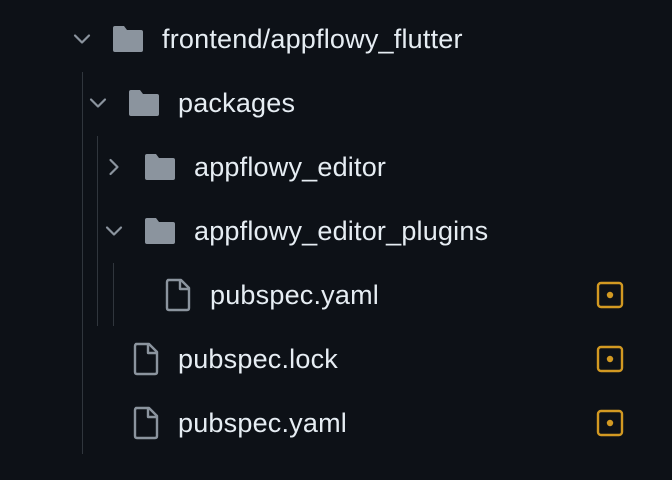 The image size is (672, 480). What do you see at coordinates (336, 103) in the screenshot?
I see `tree-item-packages: packages` at bounding box center [336, 103].